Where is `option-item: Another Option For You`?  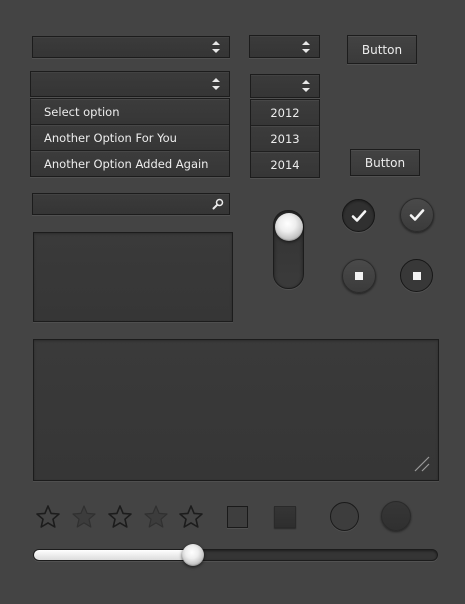 option-item: Another Option For You is located at coordinates (130, 137).